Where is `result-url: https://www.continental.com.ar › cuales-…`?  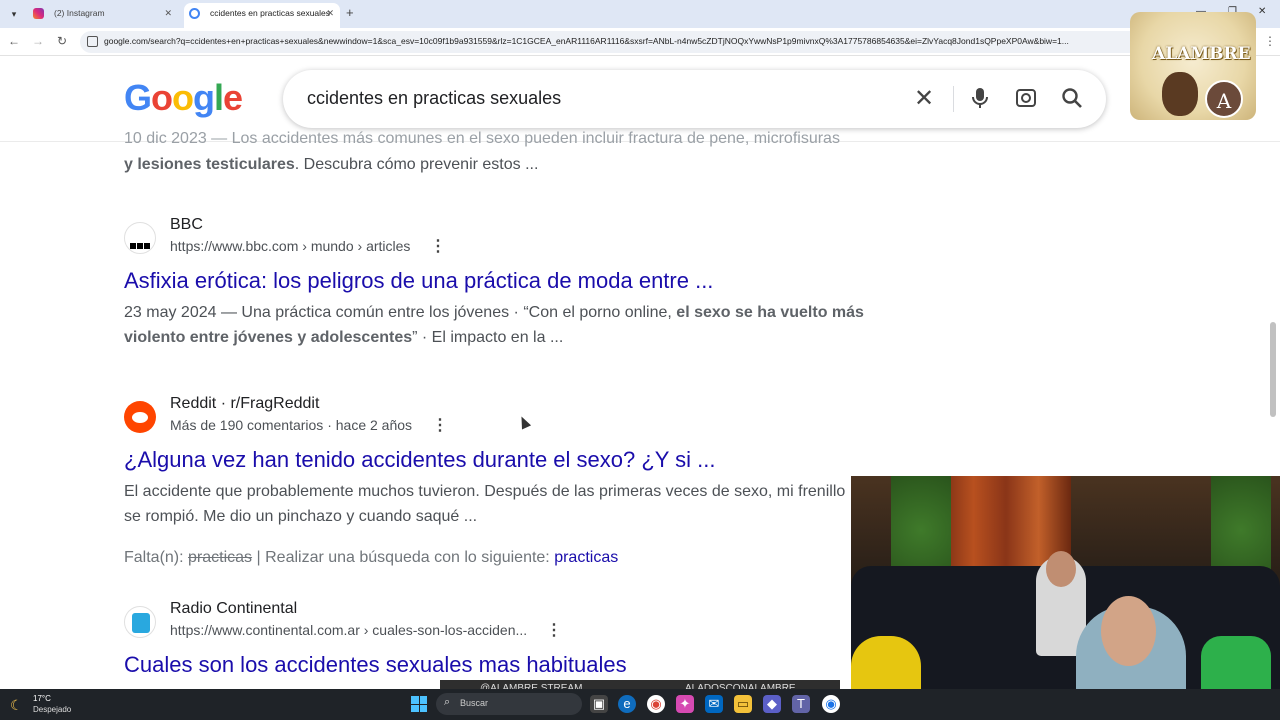
result-url: https://www.continental.com.ar › cuales-… is located at coordinates (348, 630).